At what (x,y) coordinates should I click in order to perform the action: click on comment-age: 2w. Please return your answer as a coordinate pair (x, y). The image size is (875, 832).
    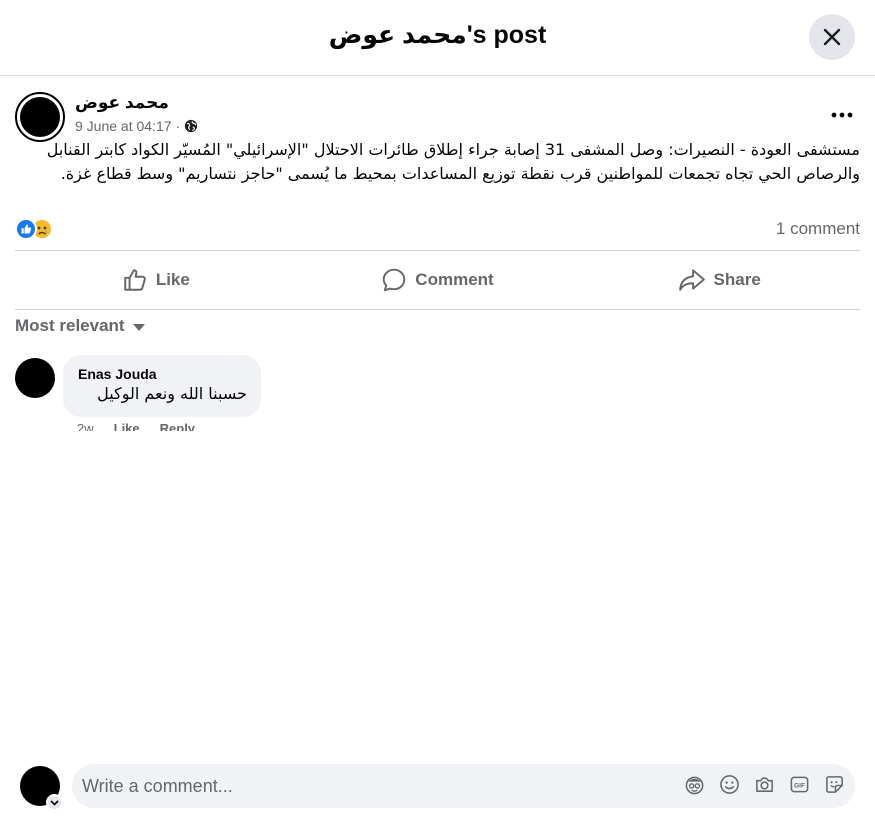
    Looking at the image, I should click on (85, 426).